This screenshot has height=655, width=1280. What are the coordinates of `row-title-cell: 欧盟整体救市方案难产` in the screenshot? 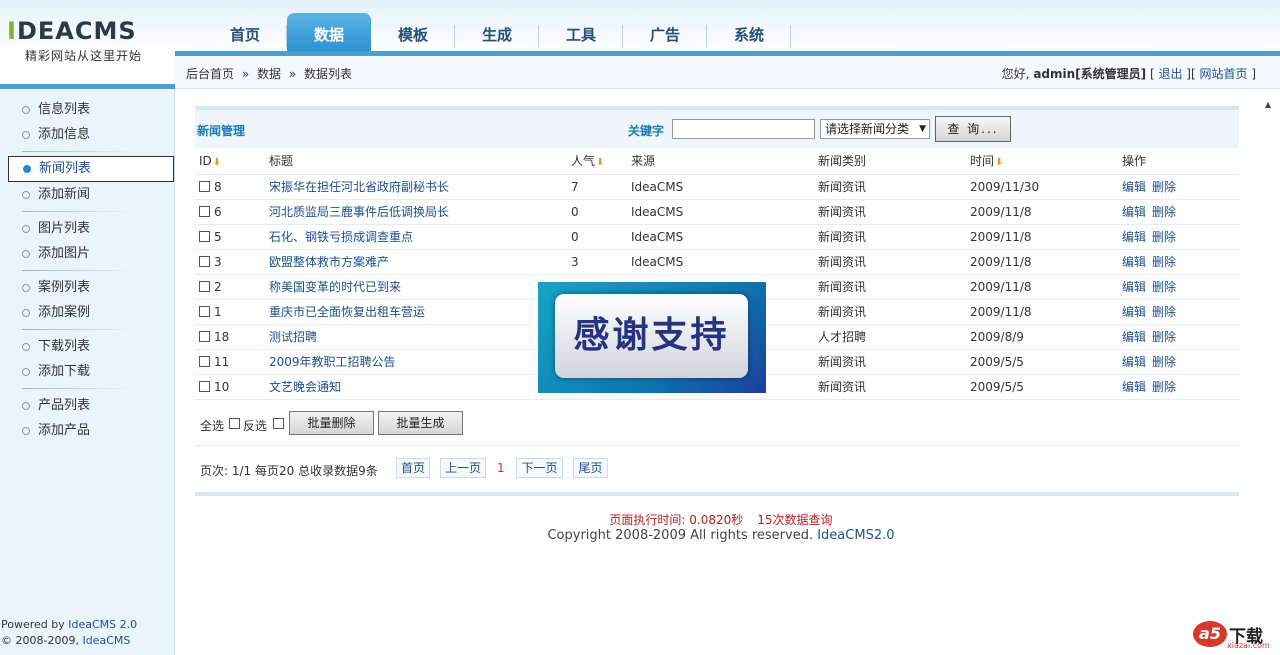 It's located at (416, 262).